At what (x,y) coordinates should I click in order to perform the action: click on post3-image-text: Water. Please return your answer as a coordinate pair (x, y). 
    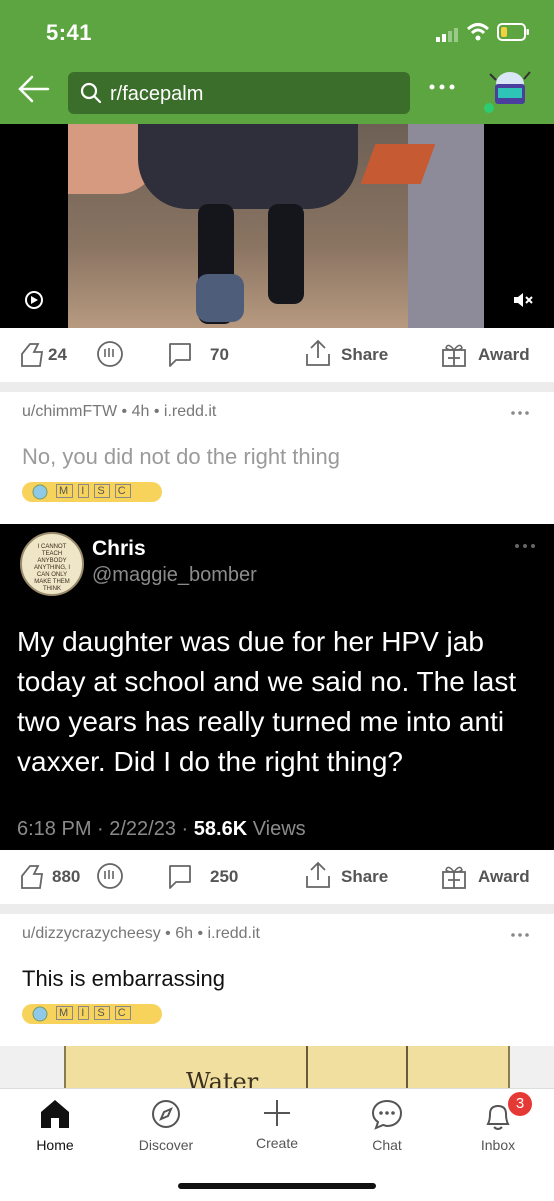
    Looking at the image, I should click on (222, 1078).